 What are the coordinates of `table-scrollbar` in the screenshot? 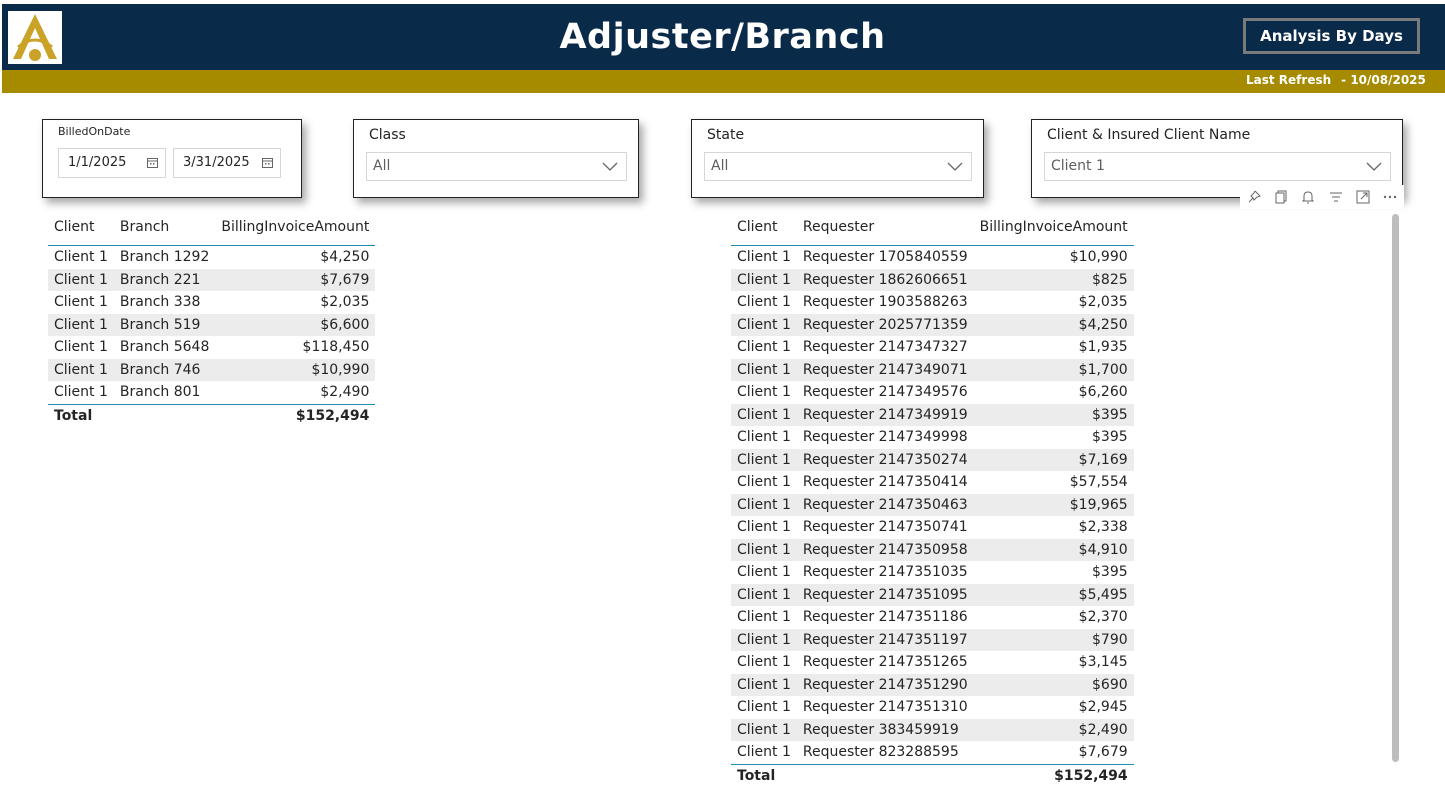 It's located at (1395, 488).